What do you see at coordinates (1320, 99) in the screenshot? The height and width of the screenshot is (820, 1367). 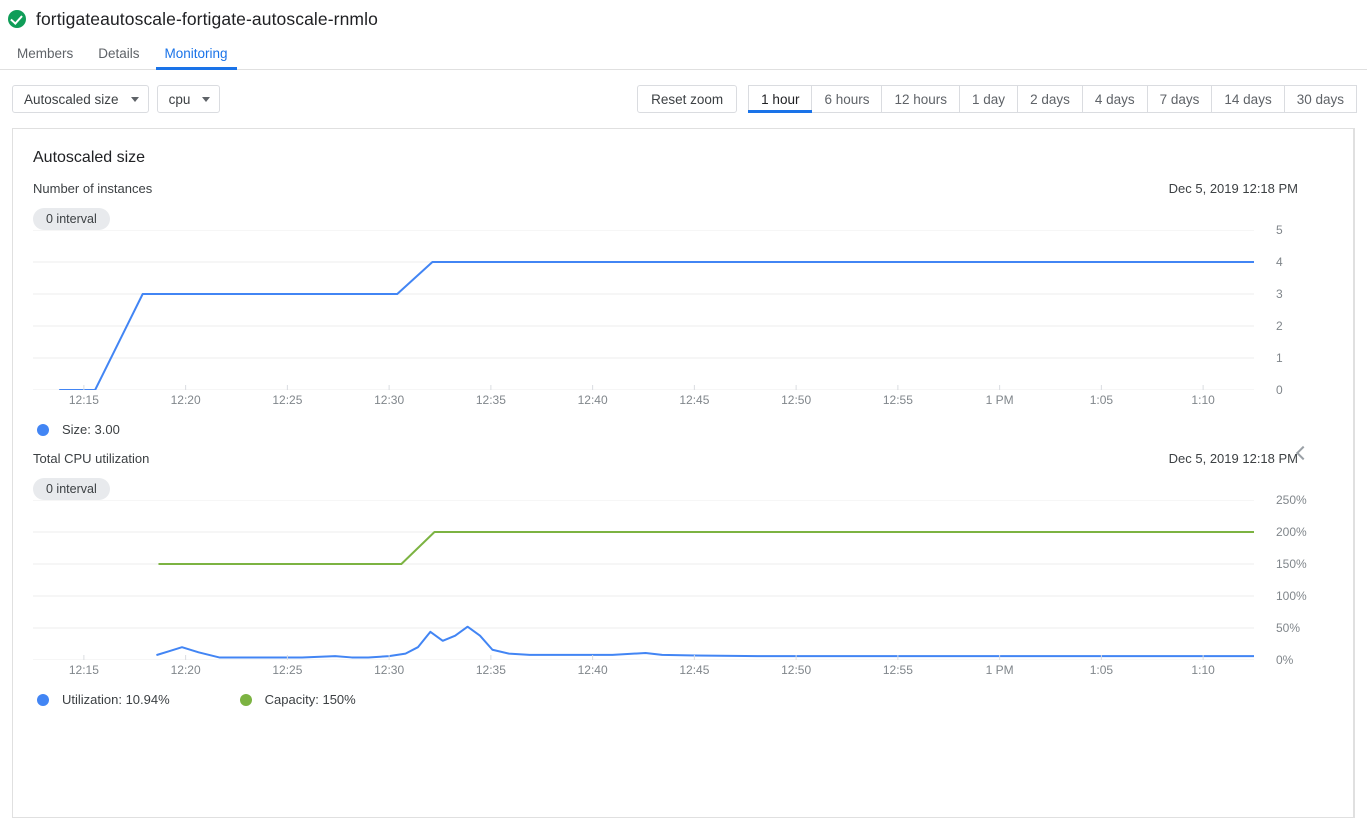 I see `range-30-days: 30 days` at bounding box center [1320, 99].